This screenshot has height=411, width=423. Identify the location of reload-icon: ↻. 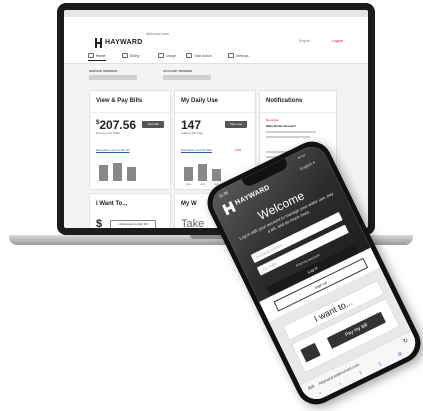
(405, 341).